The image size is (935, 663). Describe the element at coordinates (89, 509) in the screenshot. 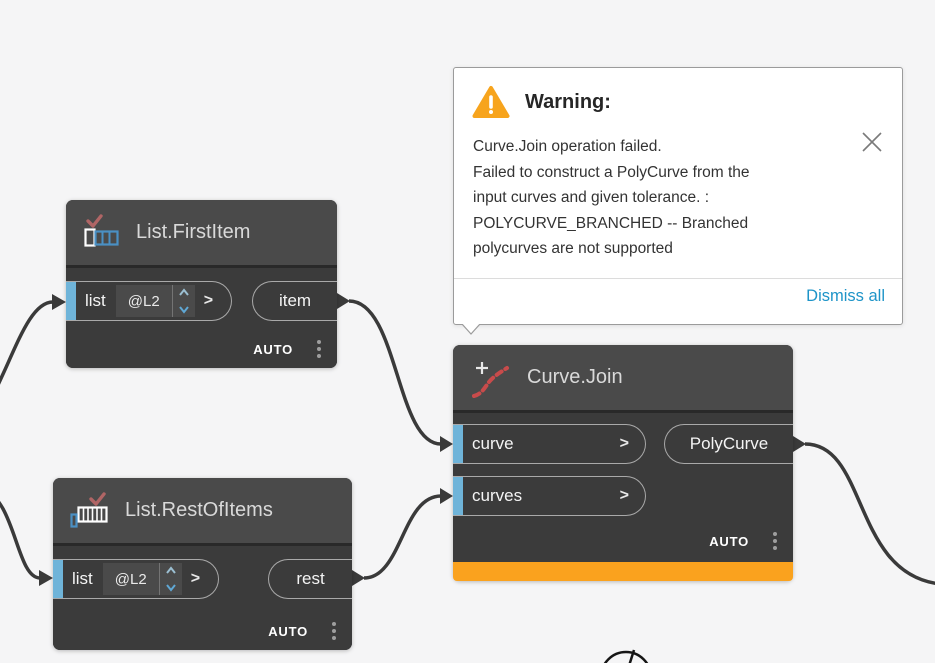

I see `list-rest-of-items-icon` at that location.